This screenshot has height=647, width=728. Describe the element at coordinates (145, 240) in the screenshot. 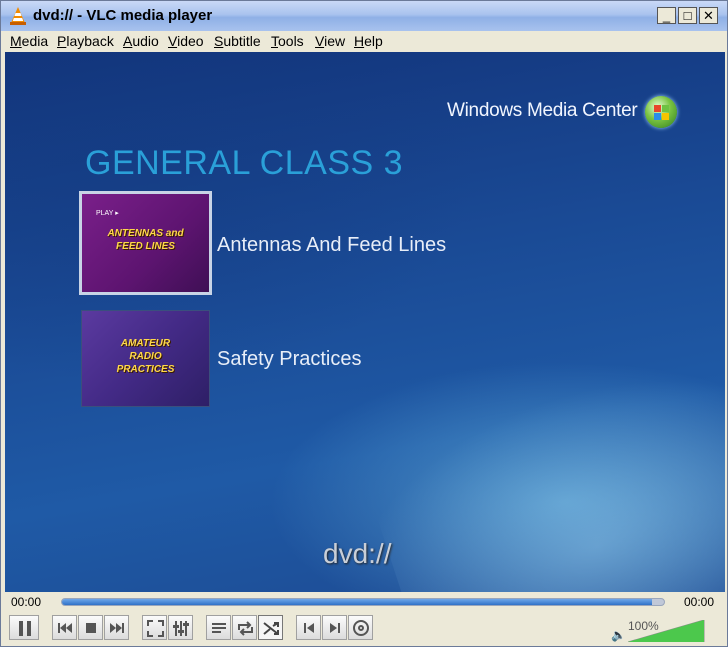

I see `thumbnail-title: ANTENNAS and FEED LINES` at that location.